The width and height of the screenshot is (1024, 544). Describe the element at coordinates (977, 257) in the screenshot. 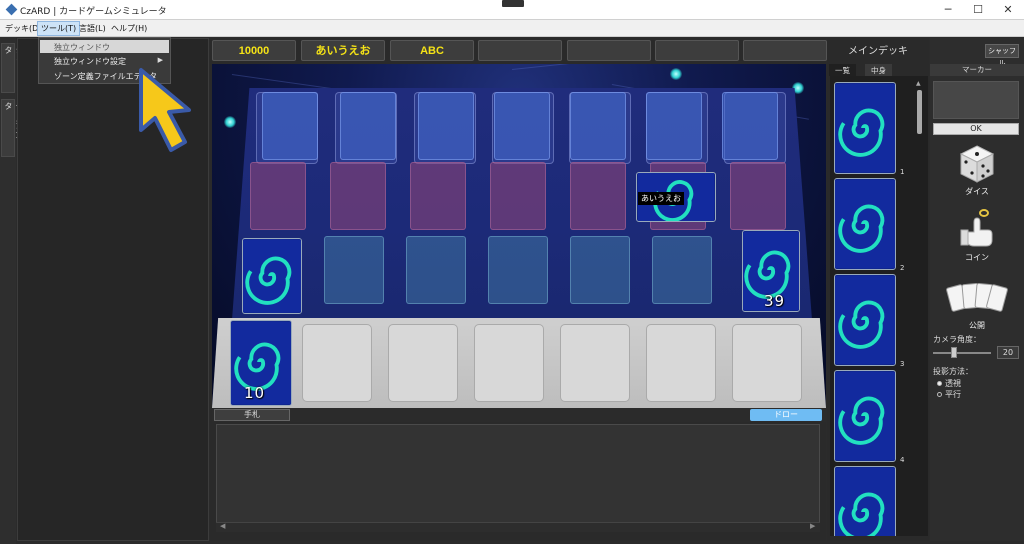

I see `coin-label: コイン` at that location.